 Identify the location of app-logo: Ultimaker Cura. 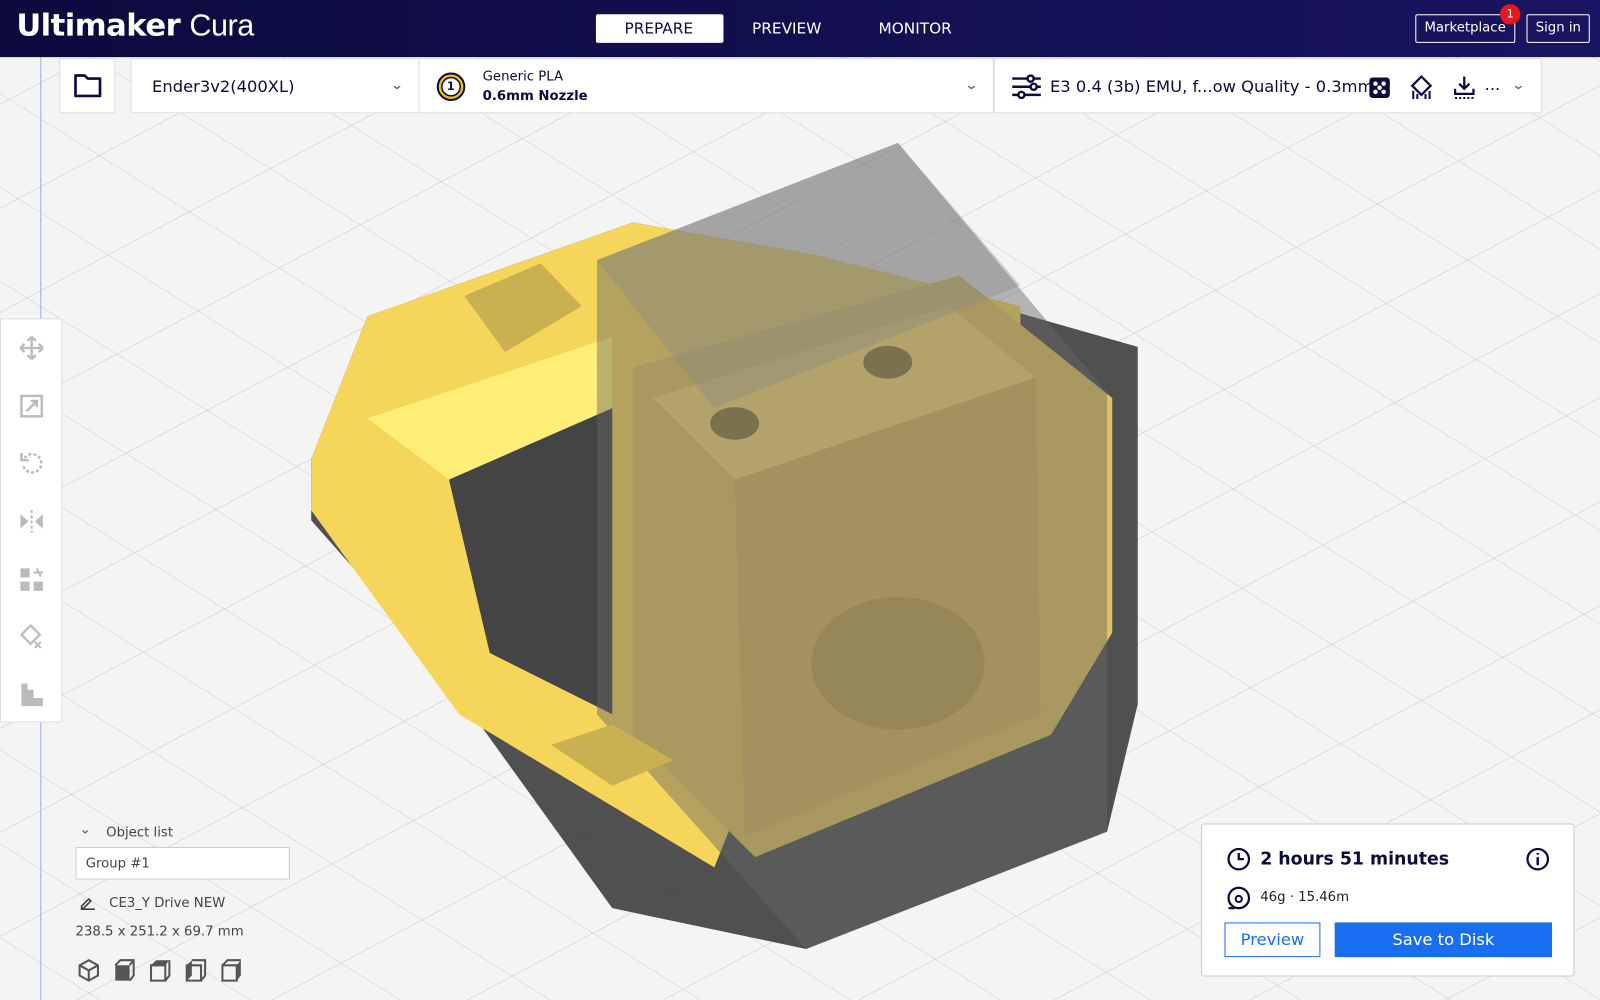
(135, 26).